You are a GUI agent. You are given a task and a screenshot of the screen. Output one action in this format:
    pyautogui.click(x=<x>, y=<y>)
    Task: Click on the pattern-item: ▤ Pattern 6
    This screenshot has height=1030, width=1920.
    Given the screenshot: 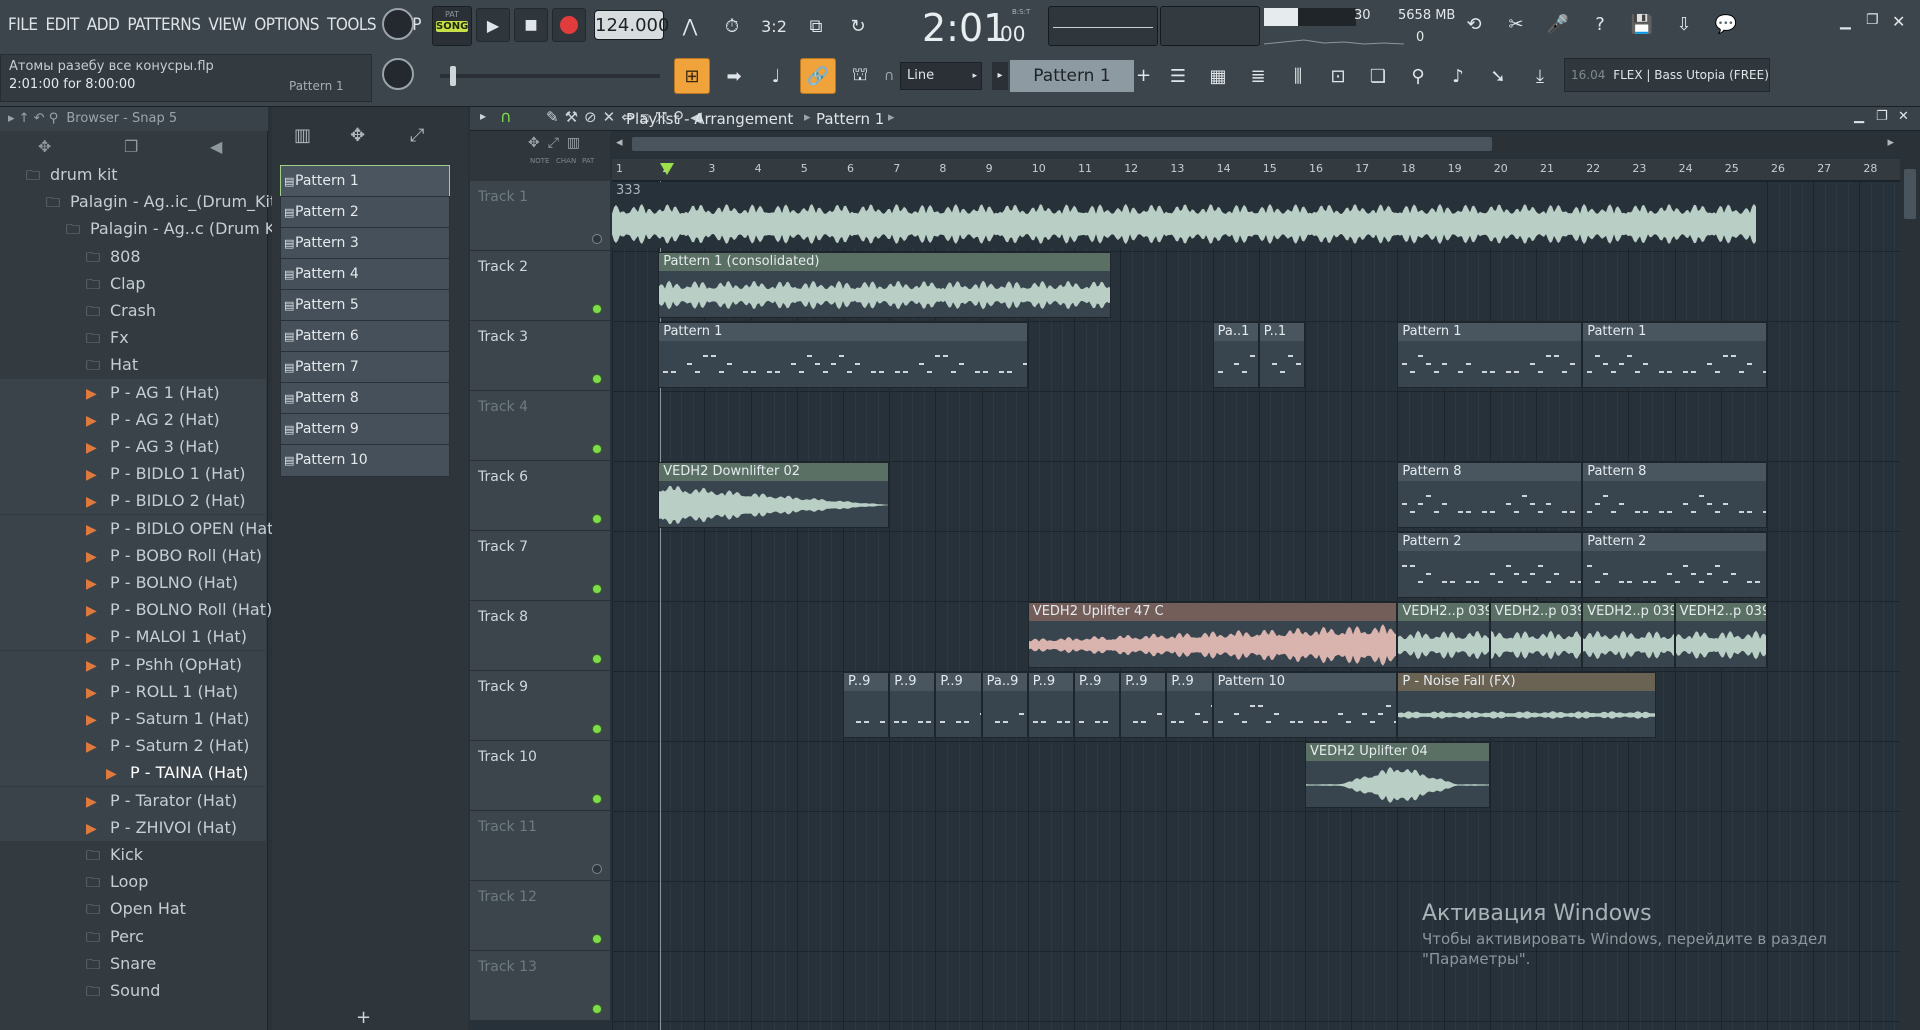 What is the action you would take?
    pyautogui.click(x=365, y=336)
    